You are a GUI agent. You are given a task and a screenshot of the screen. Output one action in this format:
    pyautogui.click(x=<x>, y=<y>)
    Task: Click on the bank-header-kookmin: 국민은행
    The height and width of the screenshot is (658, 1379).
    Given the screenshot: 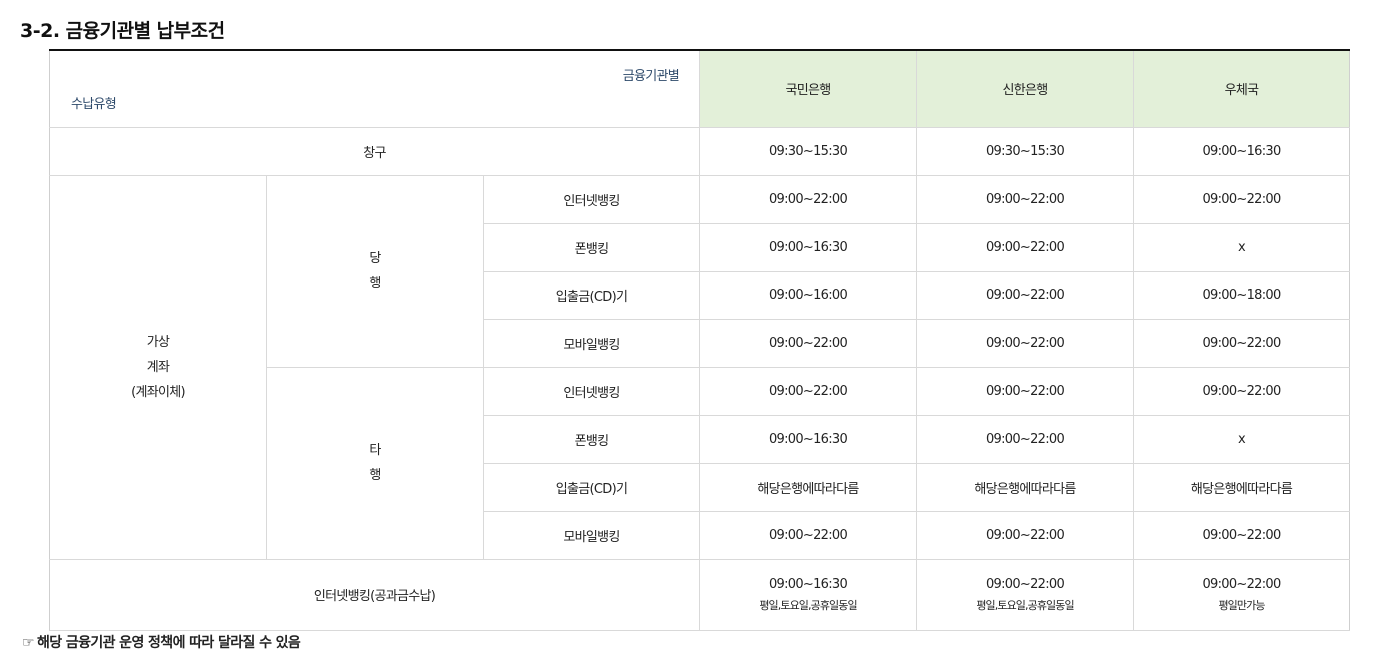 What is the action you would take?
    pyautogui.click(x=808, y=88)
    